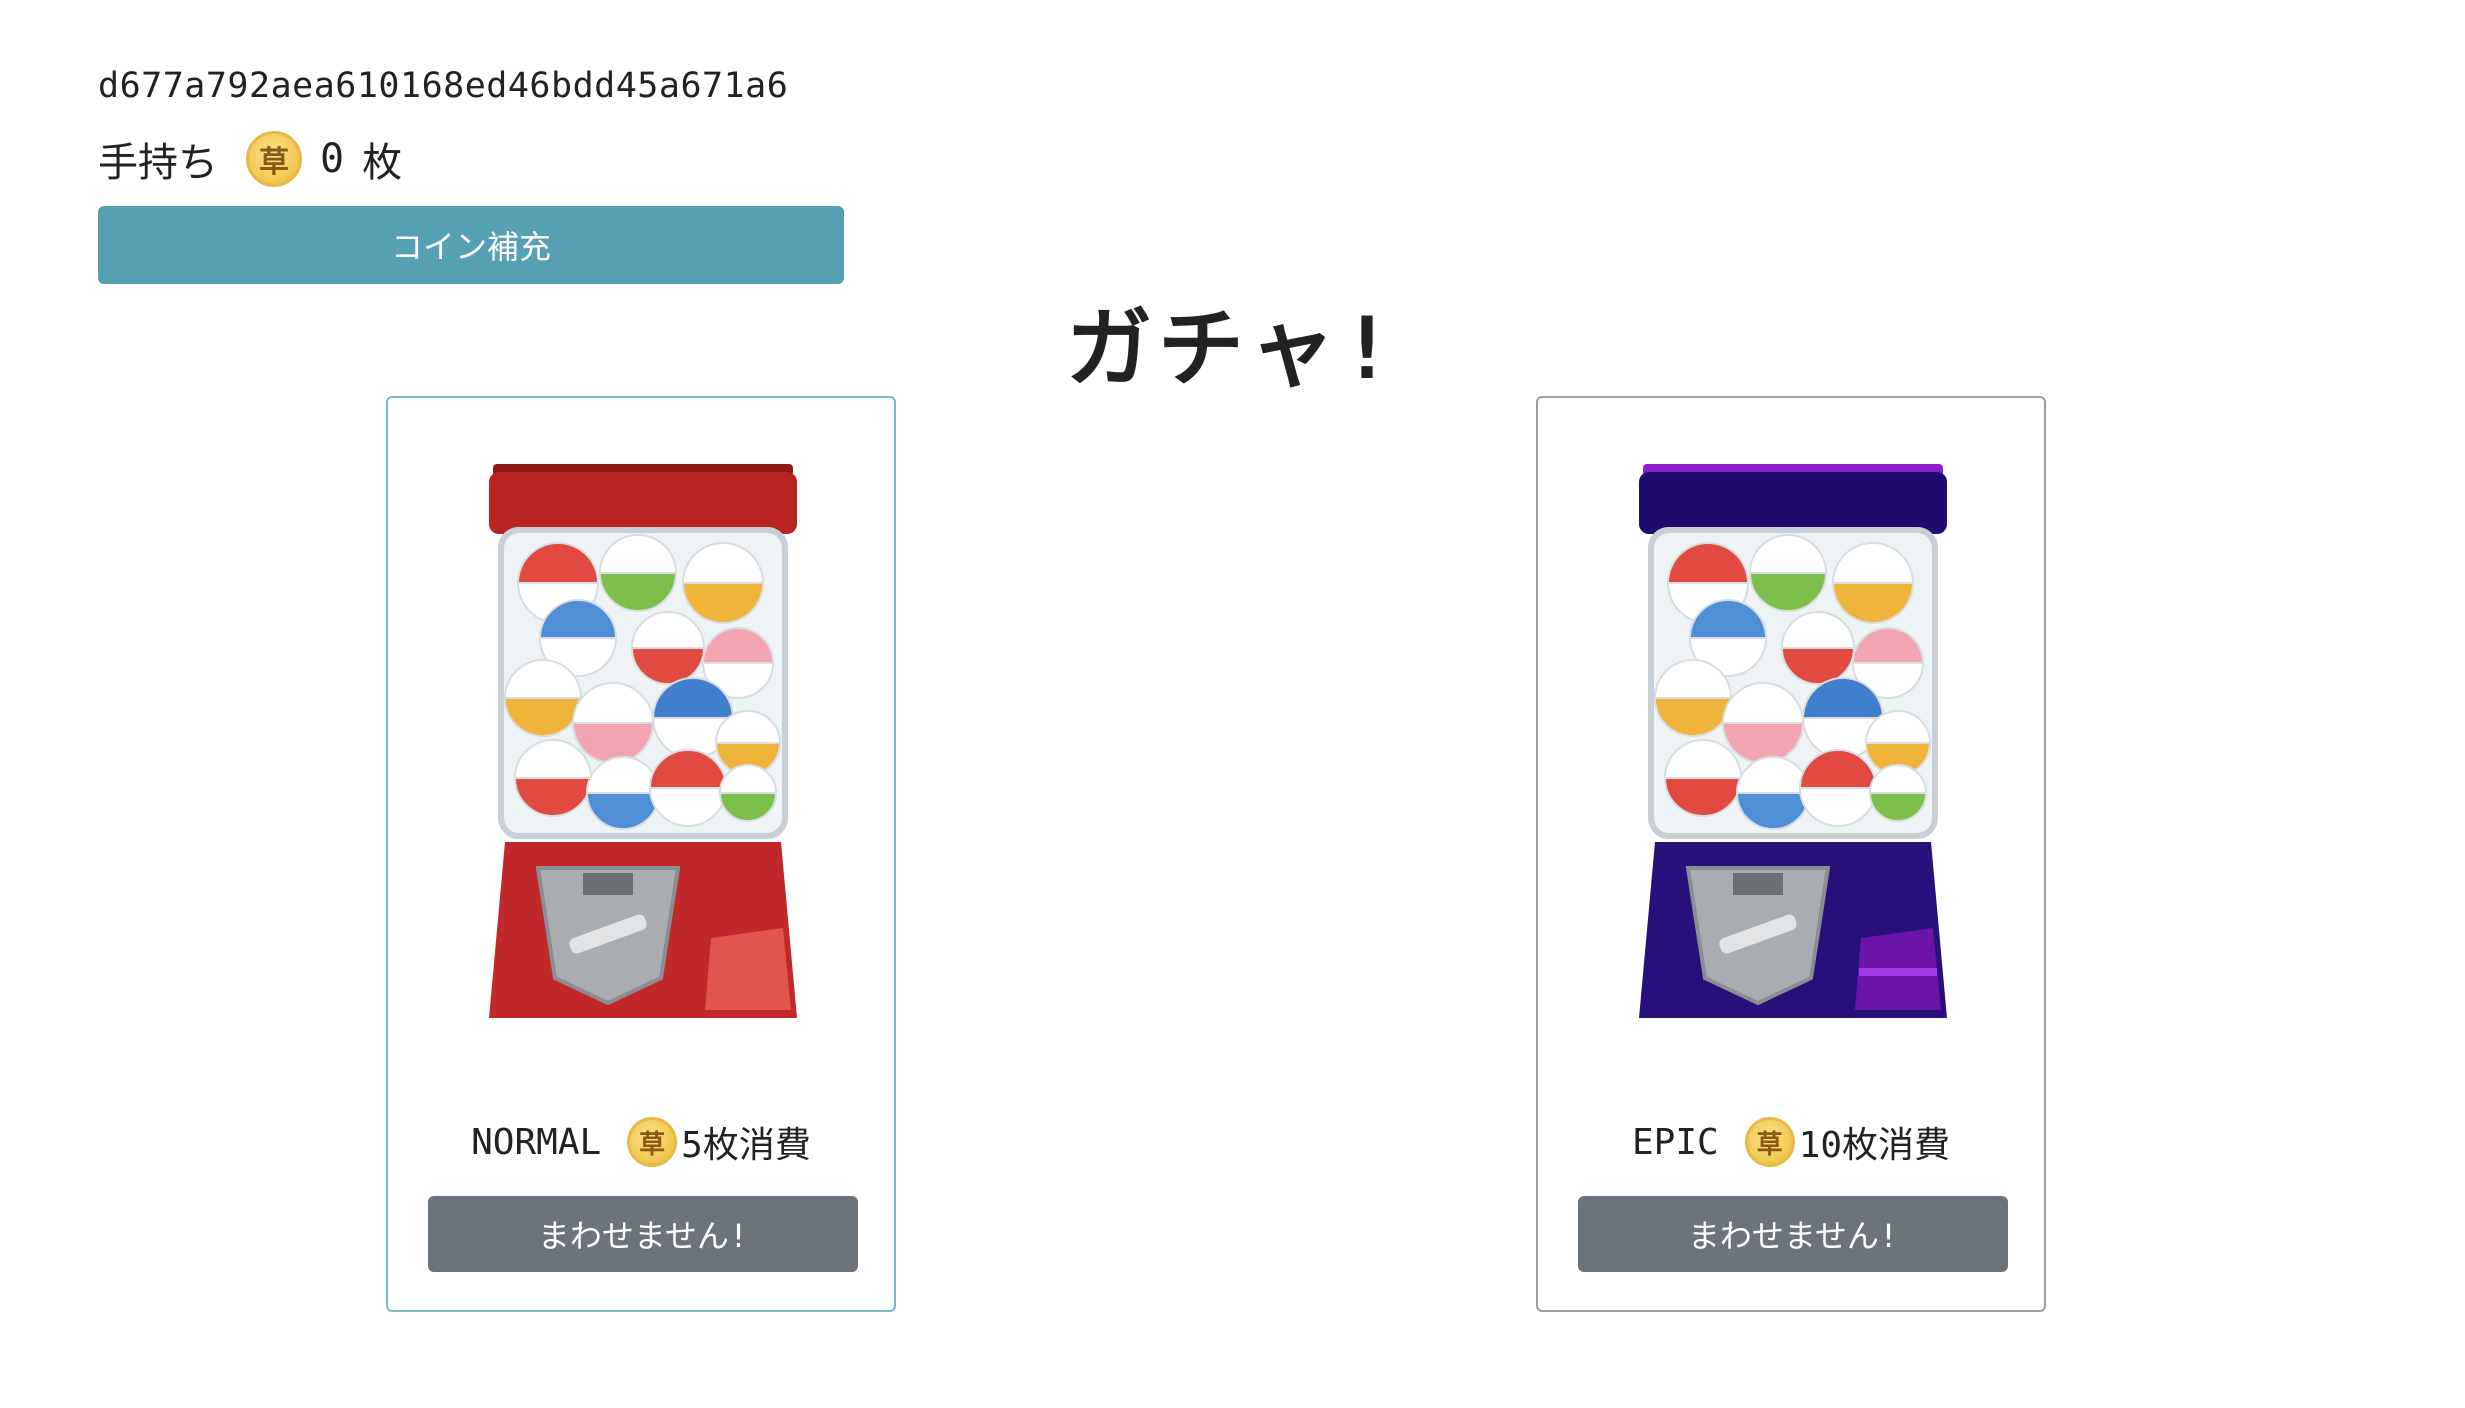 The height and width of the screenshot is (1408, 2465). Describe the element at coordinates (443, 86) in the screenshot. I see `user-id: d677a792aea610168ed46bdd45a671a6` at that location.